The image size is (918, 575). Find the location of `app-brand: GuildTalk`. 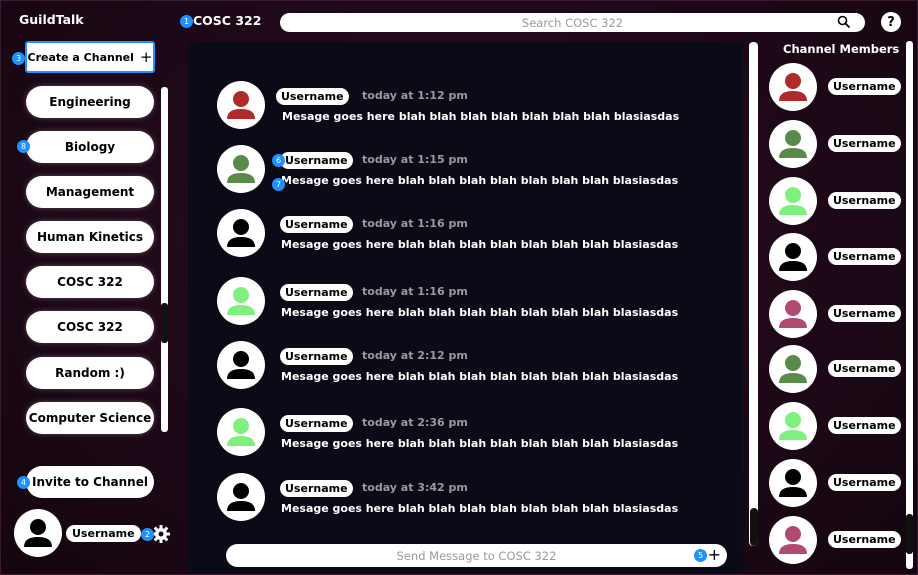

app-brand: GuildTalk is located at coordinates (51, 19).